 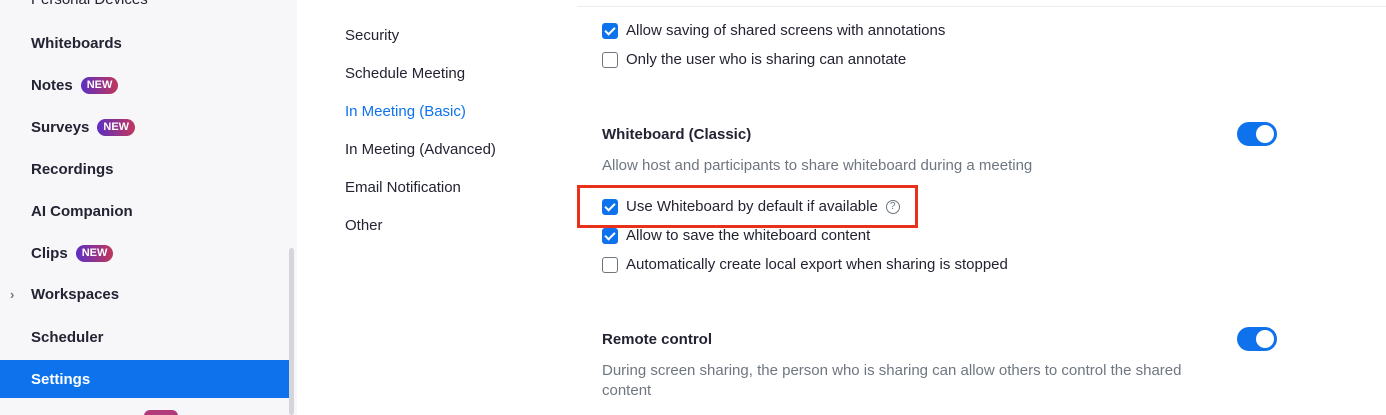 What do you see at coordinates (145, 211) in the screenshot?
I see `sidebar-item-ai-companion: AI Companion` at bounding box center [145, 211].